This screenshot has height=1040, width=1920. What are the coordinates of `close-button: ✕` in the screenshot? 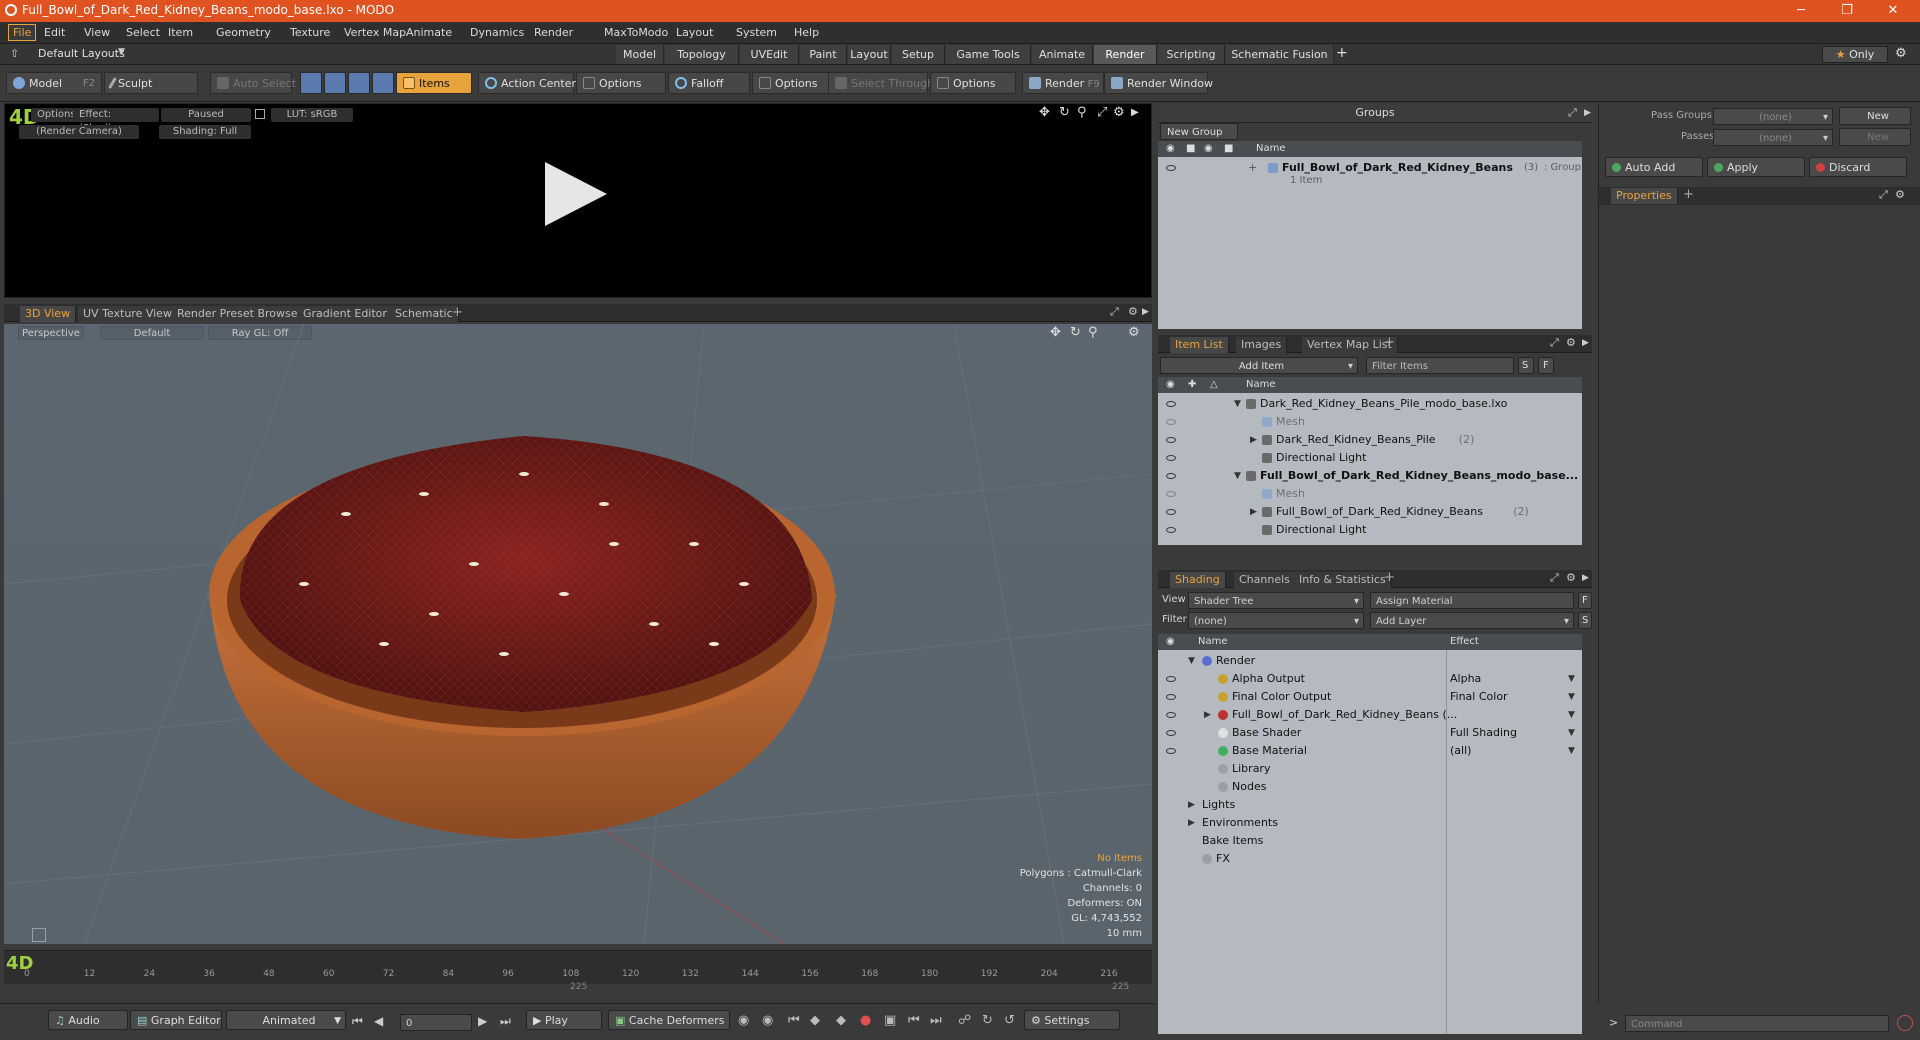 It's located at (1893, 11).